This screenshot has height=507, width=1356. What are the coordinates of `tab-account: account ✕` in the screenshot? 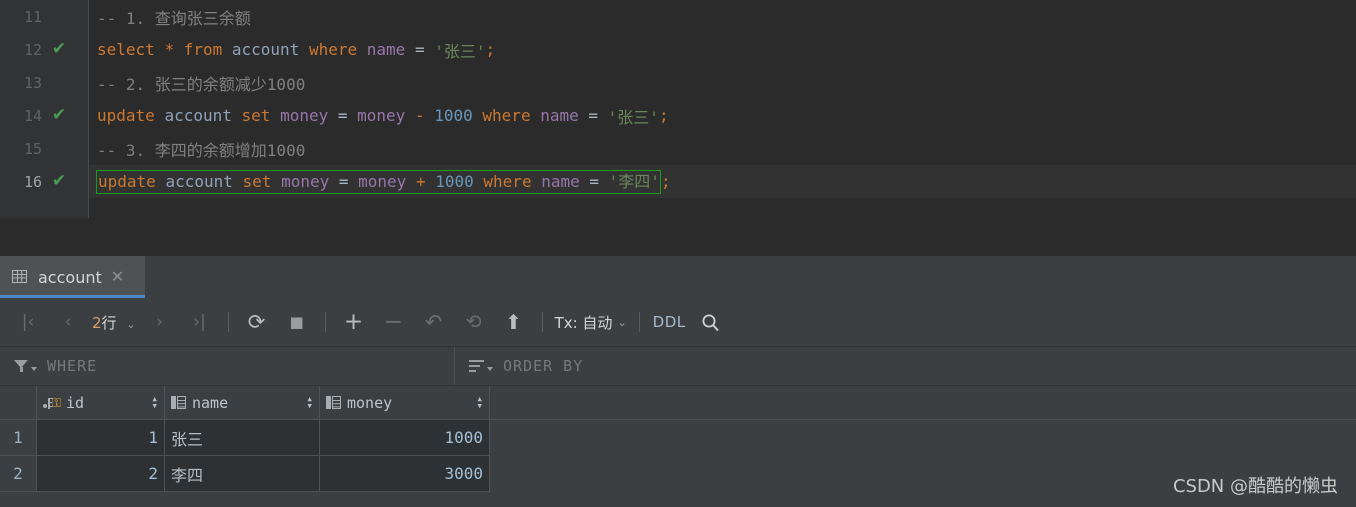 It's located at (72, 277).